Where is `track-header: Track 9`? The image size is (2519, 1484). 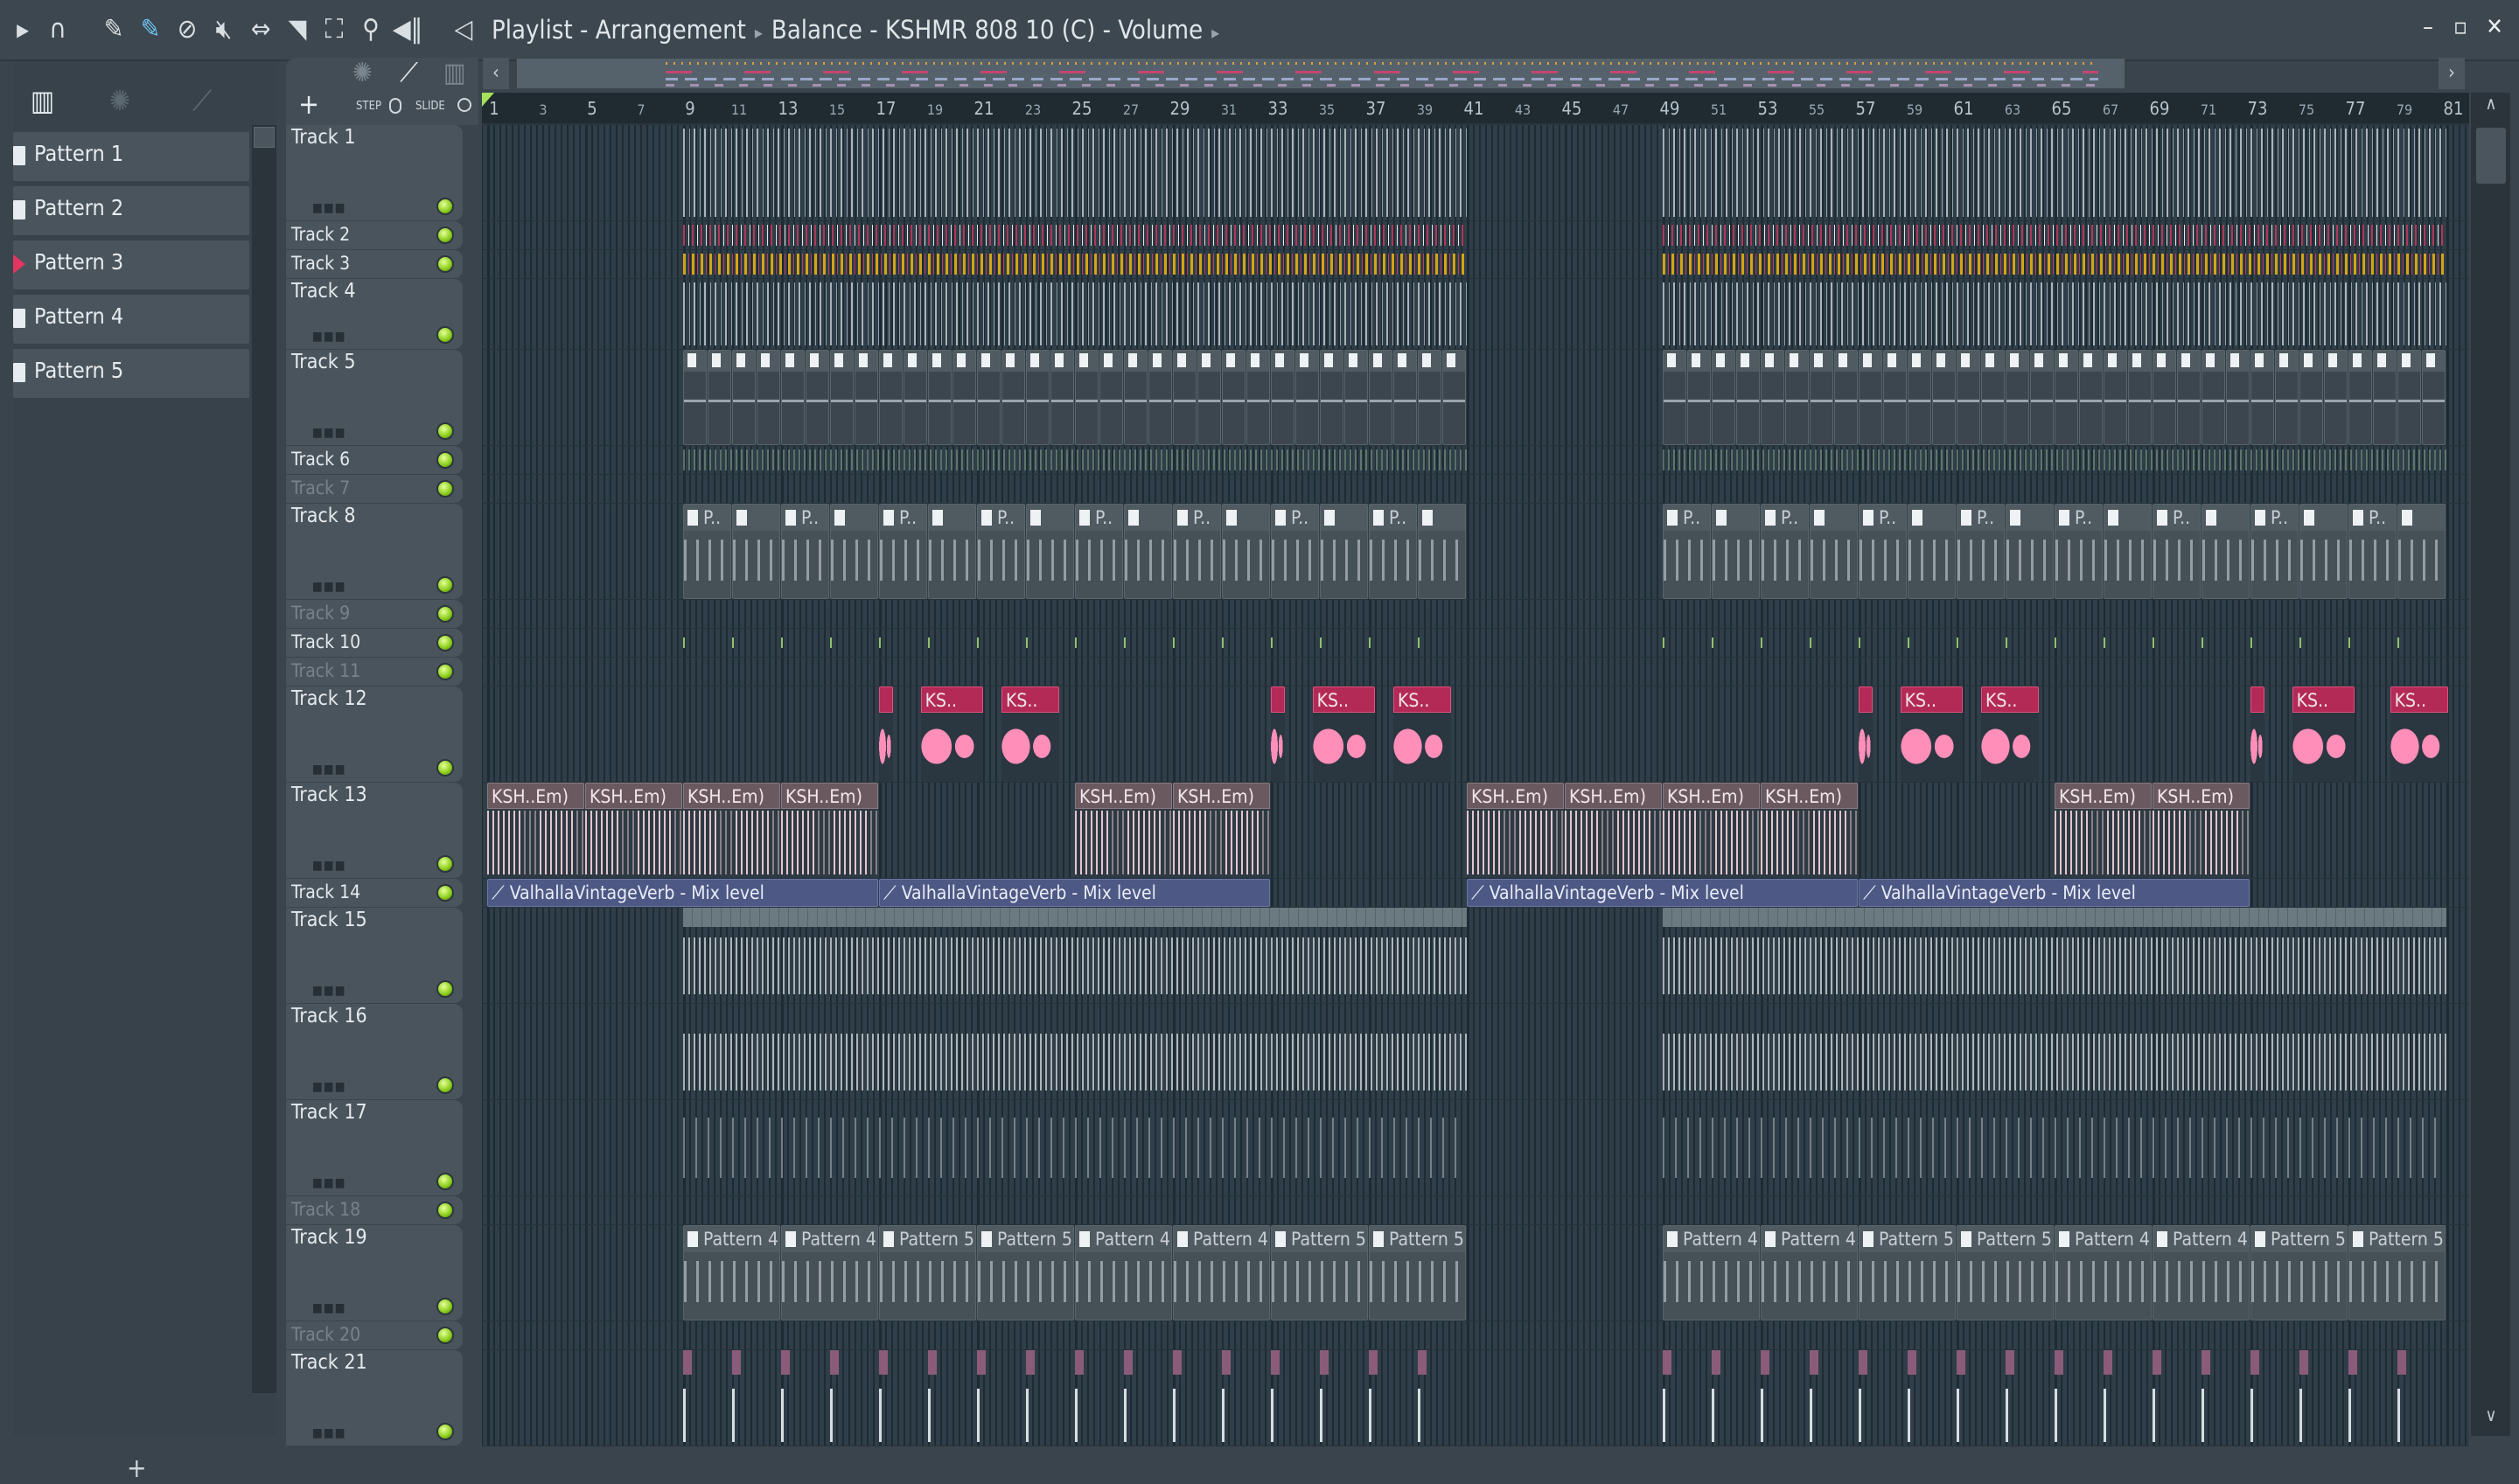 track-header: Track 9 is located at coordinates (374, 615).